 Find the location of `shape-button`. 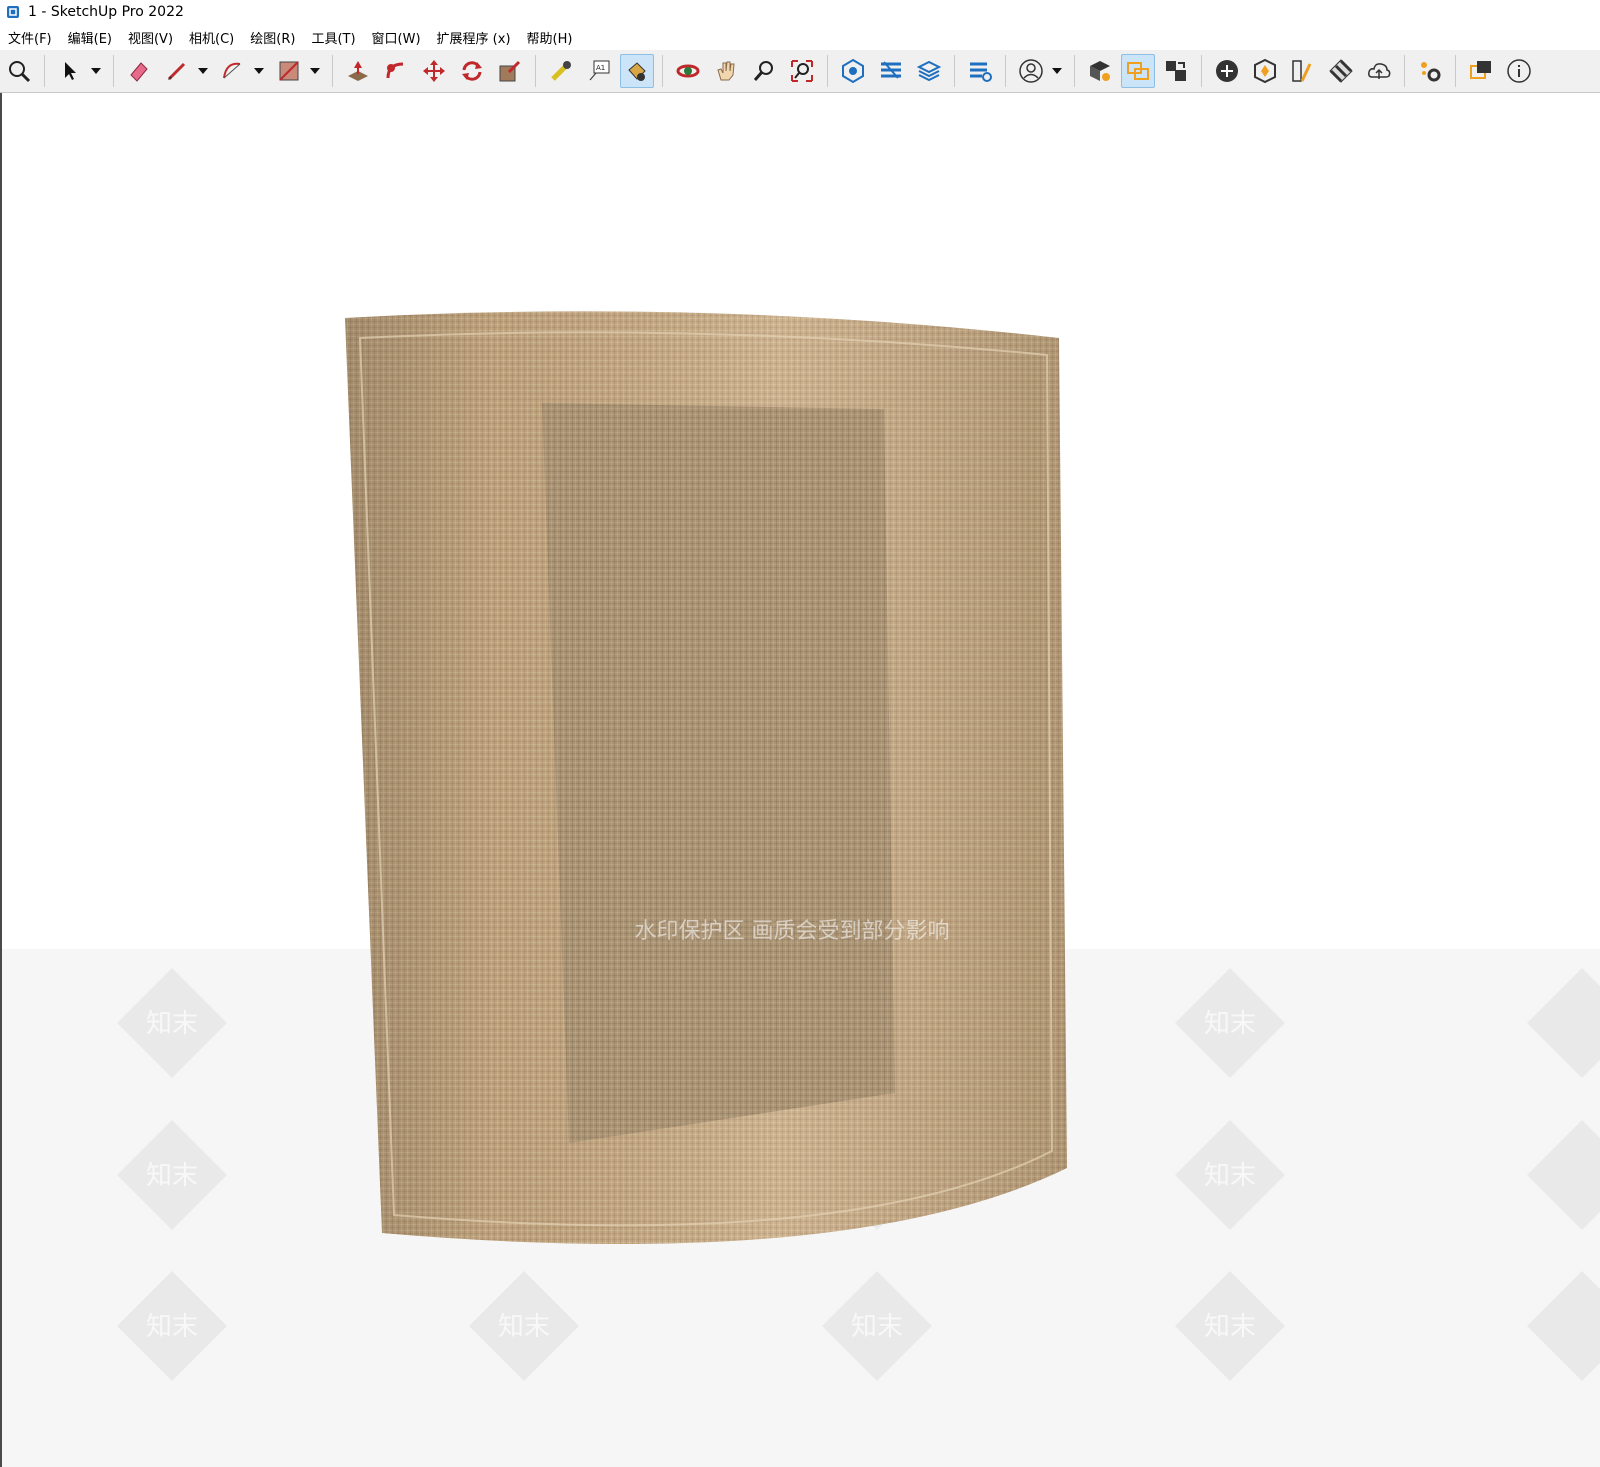

shape-button is located at coordinates (289, 71).